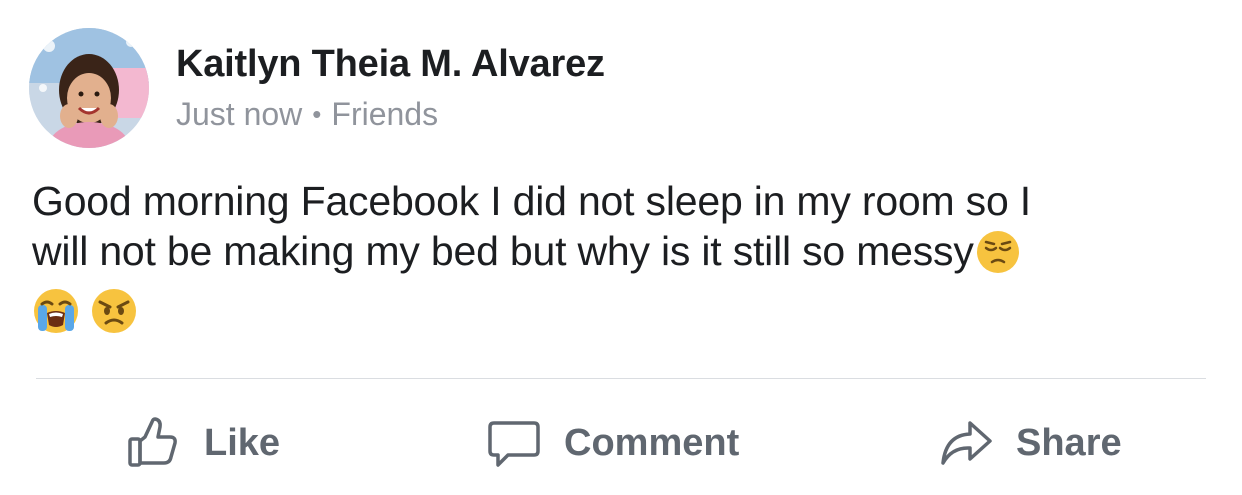 The width and height of the screenshot is (1242, 495). What do you see at coordinates (384, 114) in the screenshot?
I see `audience-label: Friends` at bounding box center [384, 114].